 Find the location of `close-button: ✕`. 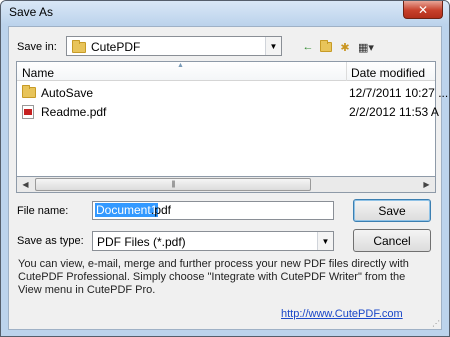

close-button: ✕ is located at coordinates (423, 10).